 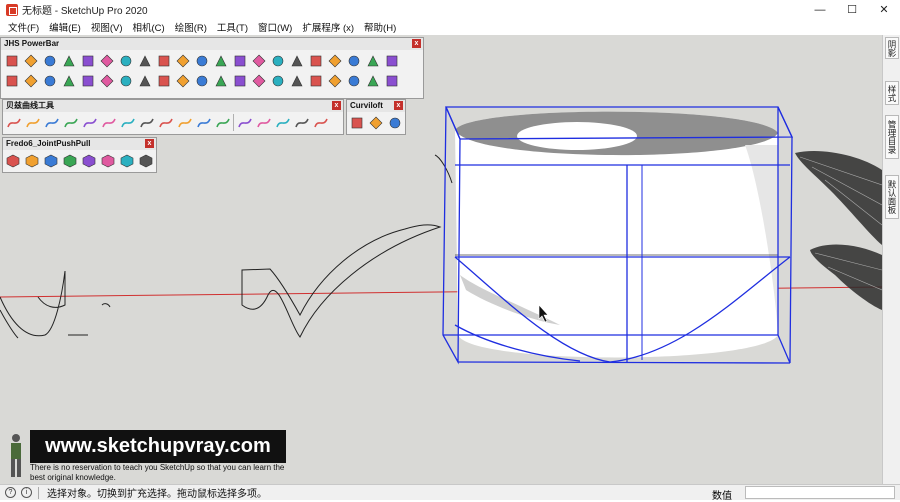 What do you see at coordinates (173, 106) in the screenshot?
I see `toolbar-title: 贝兹曲线工具 x` at bounding box center [173, 106].